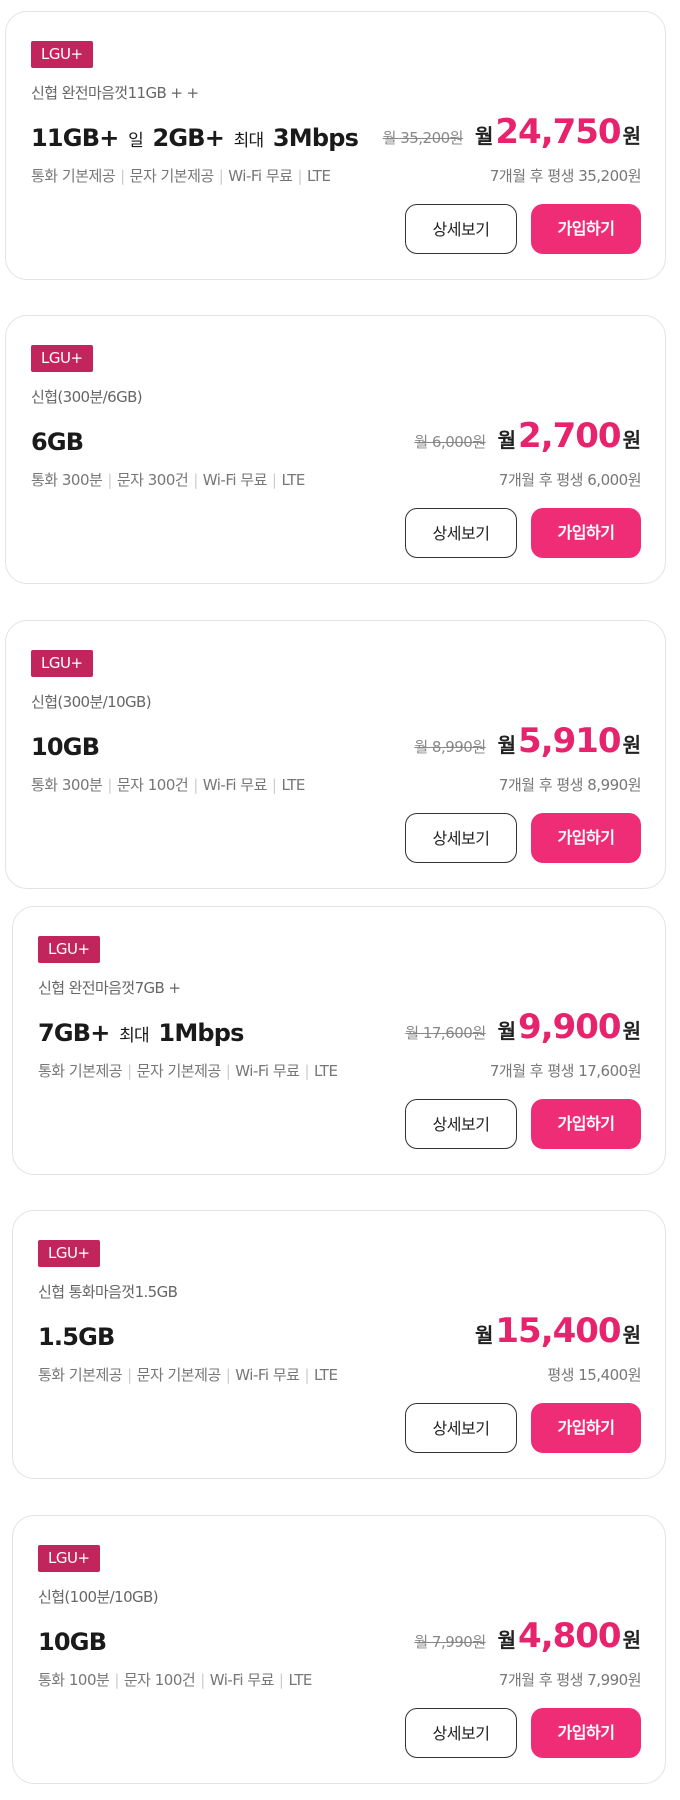  What do you see at coordinates (152, 480) in the screenshot?
I see `spec-item: 문자 300건` at bounding box center [152, 480].